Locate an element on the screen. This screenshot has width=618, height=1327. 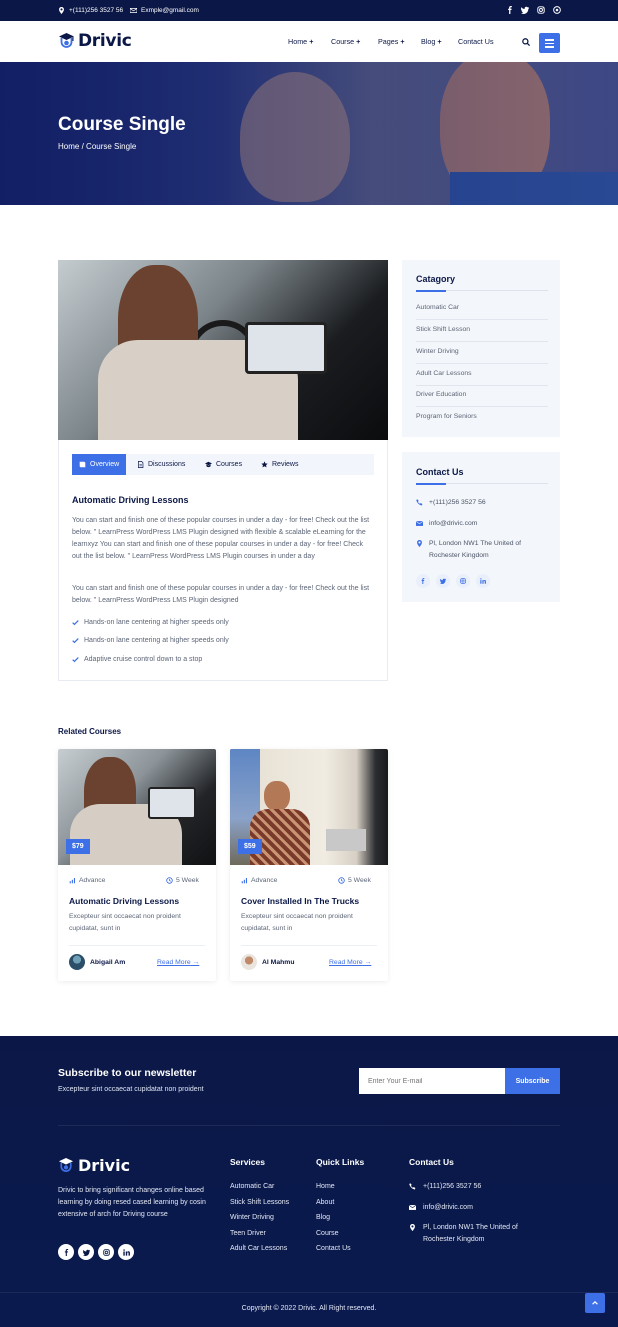
hamburger-menu-button is located at coordinates (549, 43).